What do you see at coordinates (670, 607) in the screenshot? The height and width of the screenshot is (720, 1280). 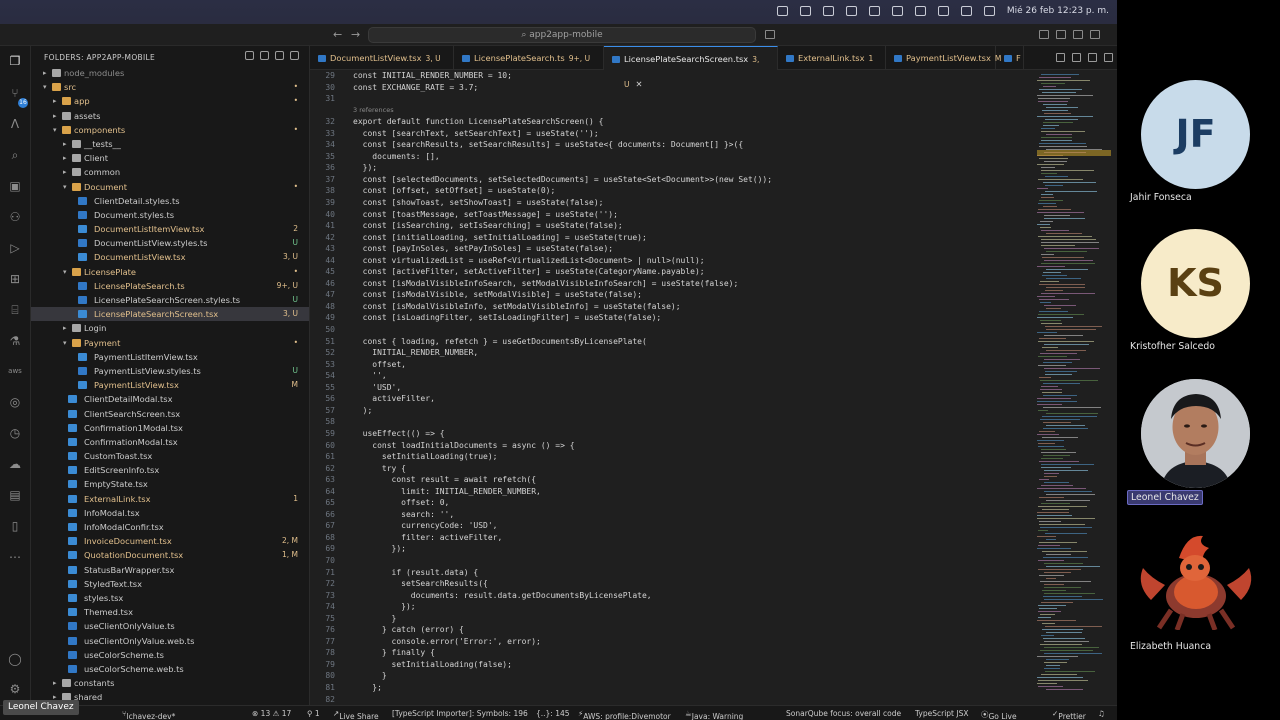 I see `code-line: 74 });` at bounding box center [670, 607].